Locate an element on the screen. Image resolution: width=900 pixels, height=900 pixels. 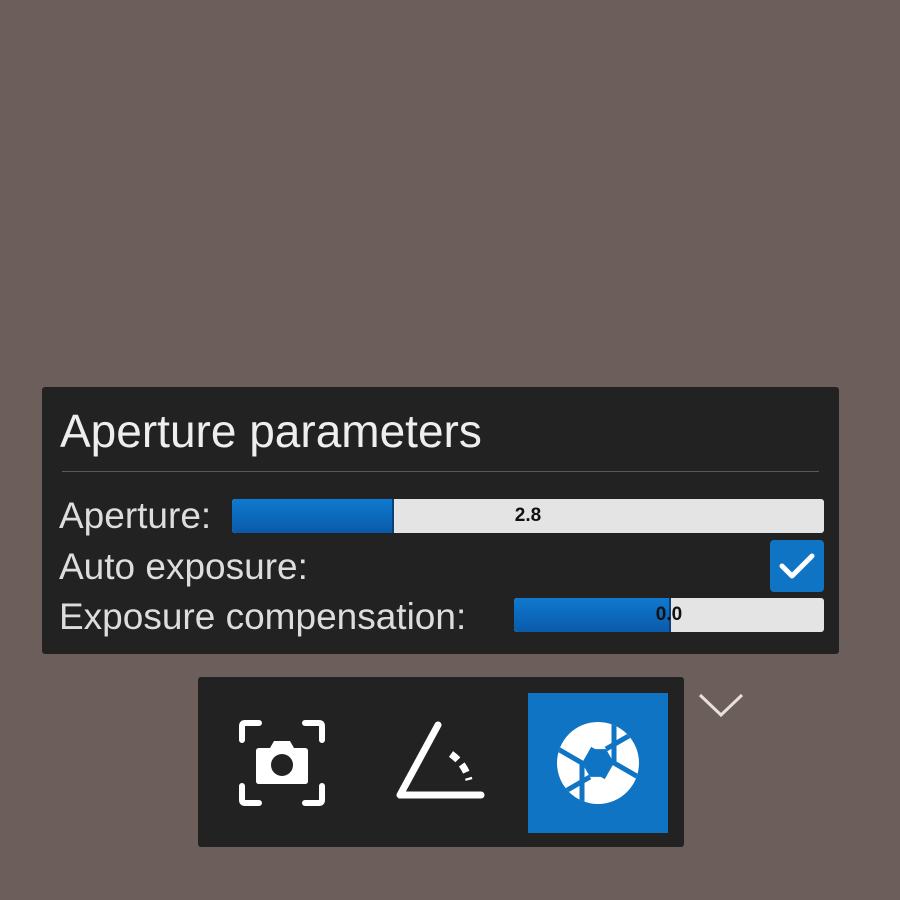
aperture-value: 2.8 is located at coordinates (528, 515).